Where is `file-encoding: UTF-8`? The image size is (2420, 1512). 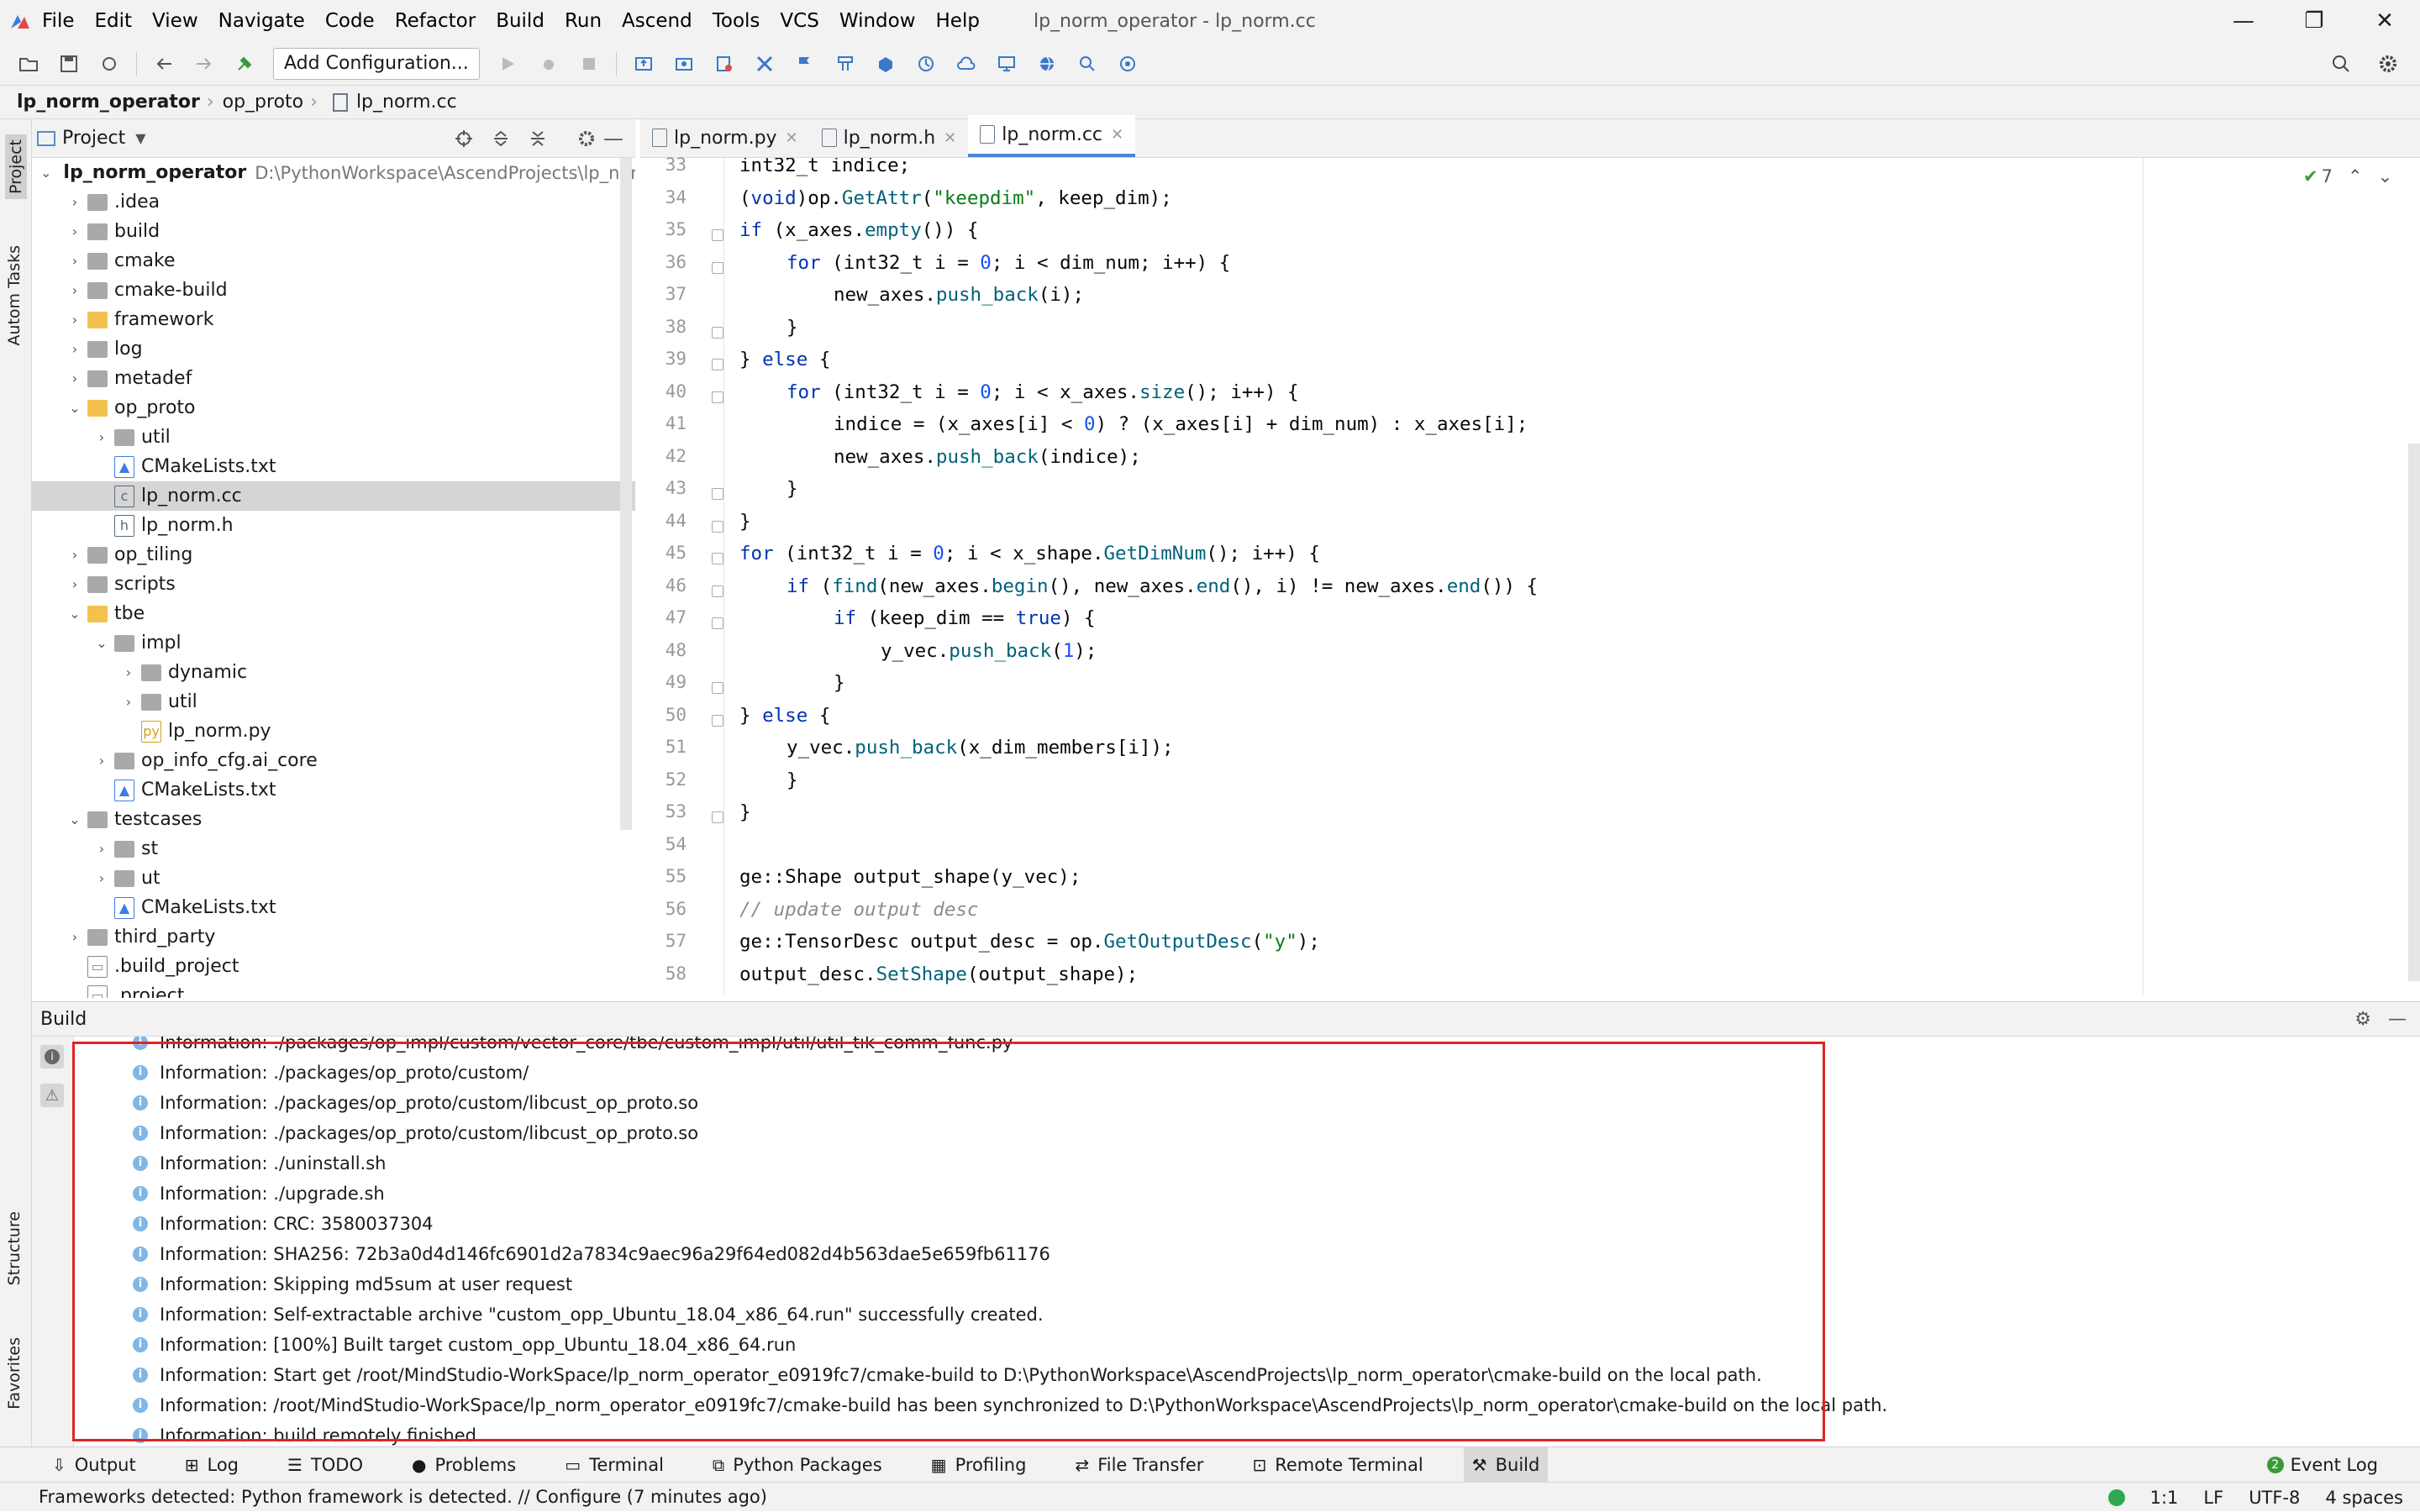 file-encoding: UTF-8 is located at coordinates (2274, 1498).